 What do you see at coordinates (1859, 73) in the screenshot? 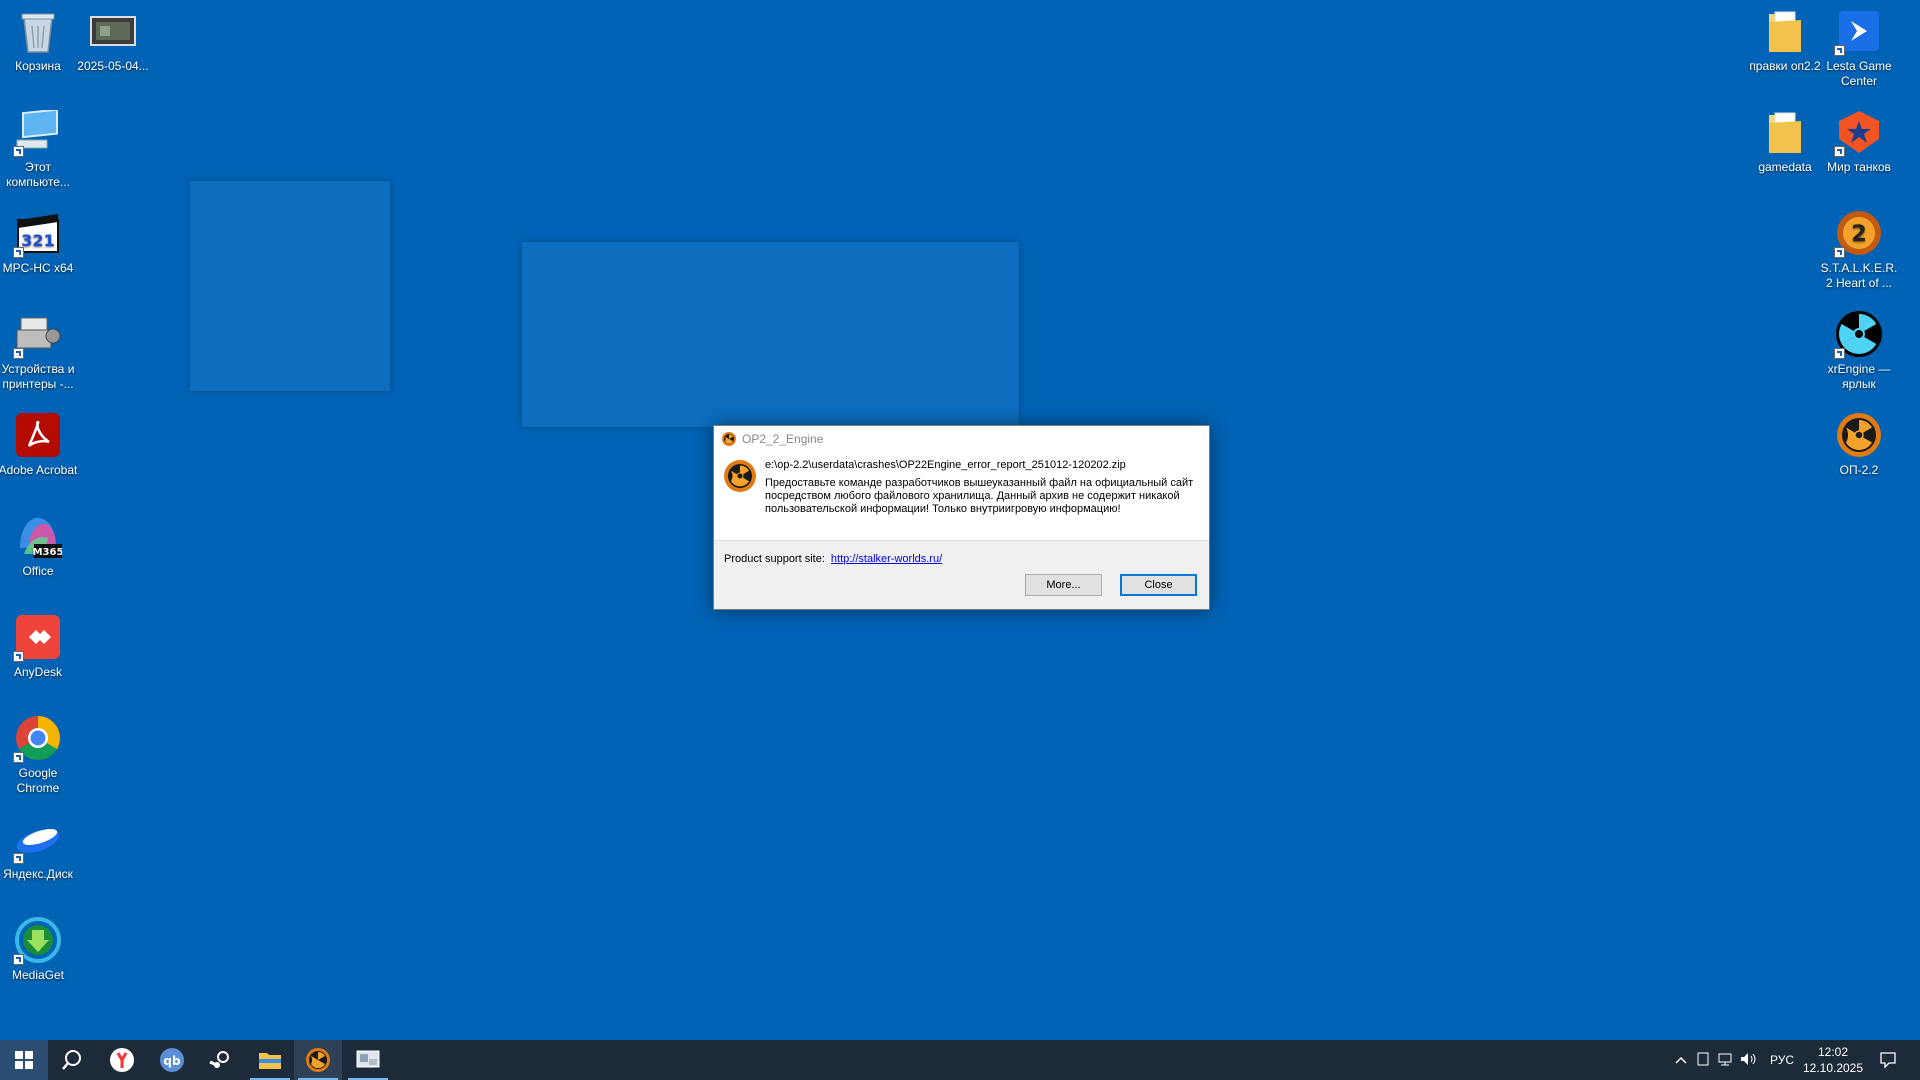
I see `desktop-icon-label: Lesta Game Center` at bounding box center [1859, 73].